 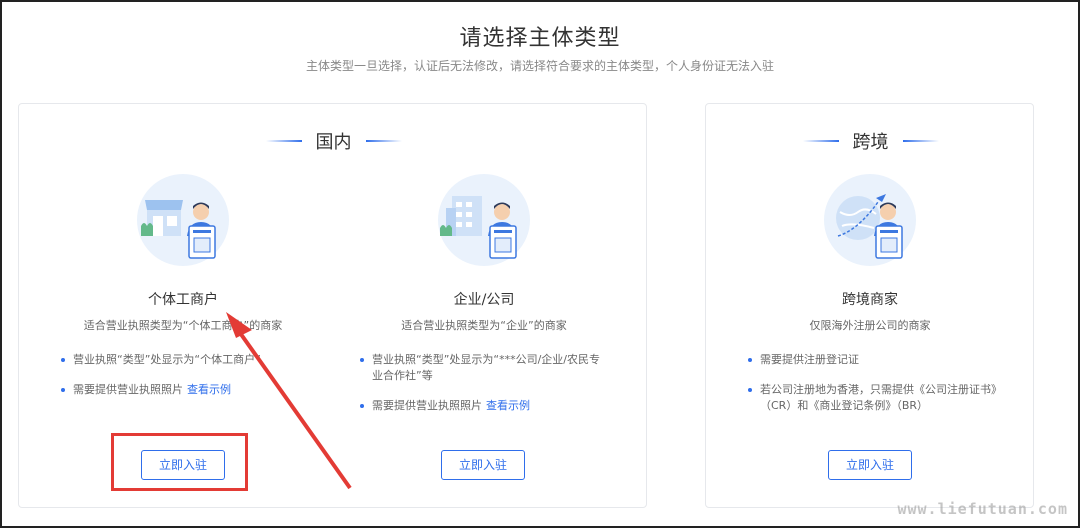 I want to click on list-item: 需要提供注册登记证, so click(x=873, y=360).